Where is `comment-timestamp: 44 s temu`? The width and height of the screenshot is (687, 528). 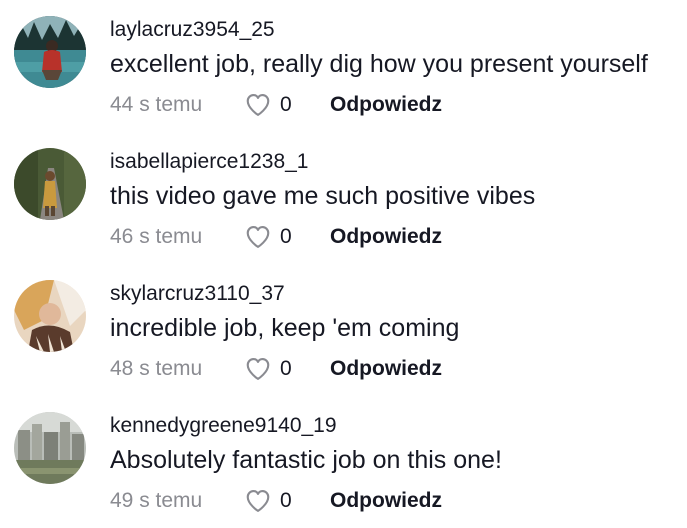
comment-timestamp: 44 s temu is located at coordinates (156, 104).